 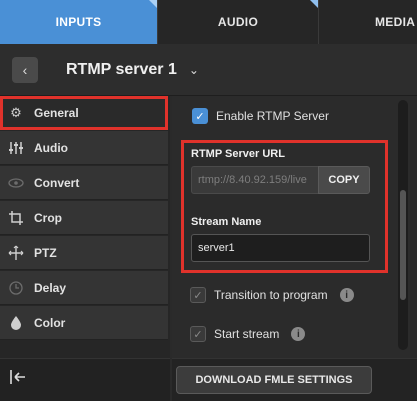 I want to click on sidebar-item-label: General, so click(x=56, y=112).